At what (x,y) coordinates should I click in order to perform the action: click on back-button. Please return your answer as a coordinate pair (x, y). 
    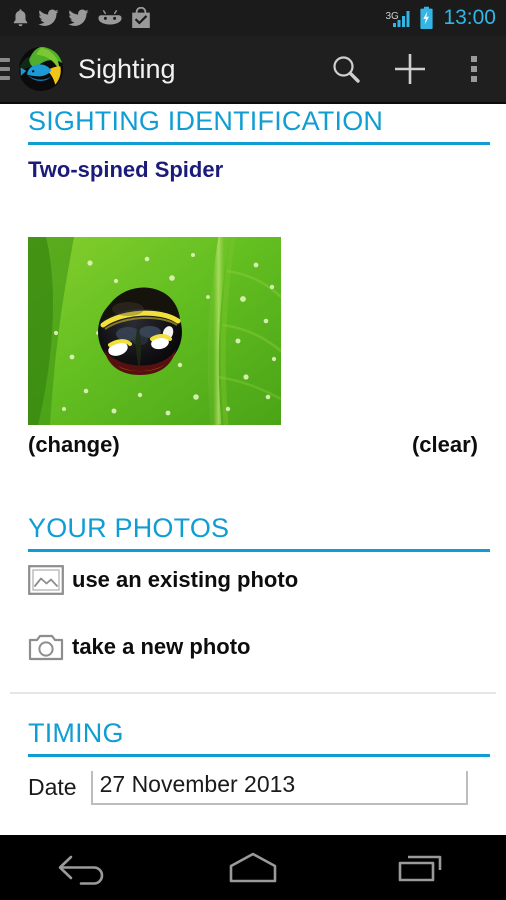
    Looking at the image, I should click on (84, 867).